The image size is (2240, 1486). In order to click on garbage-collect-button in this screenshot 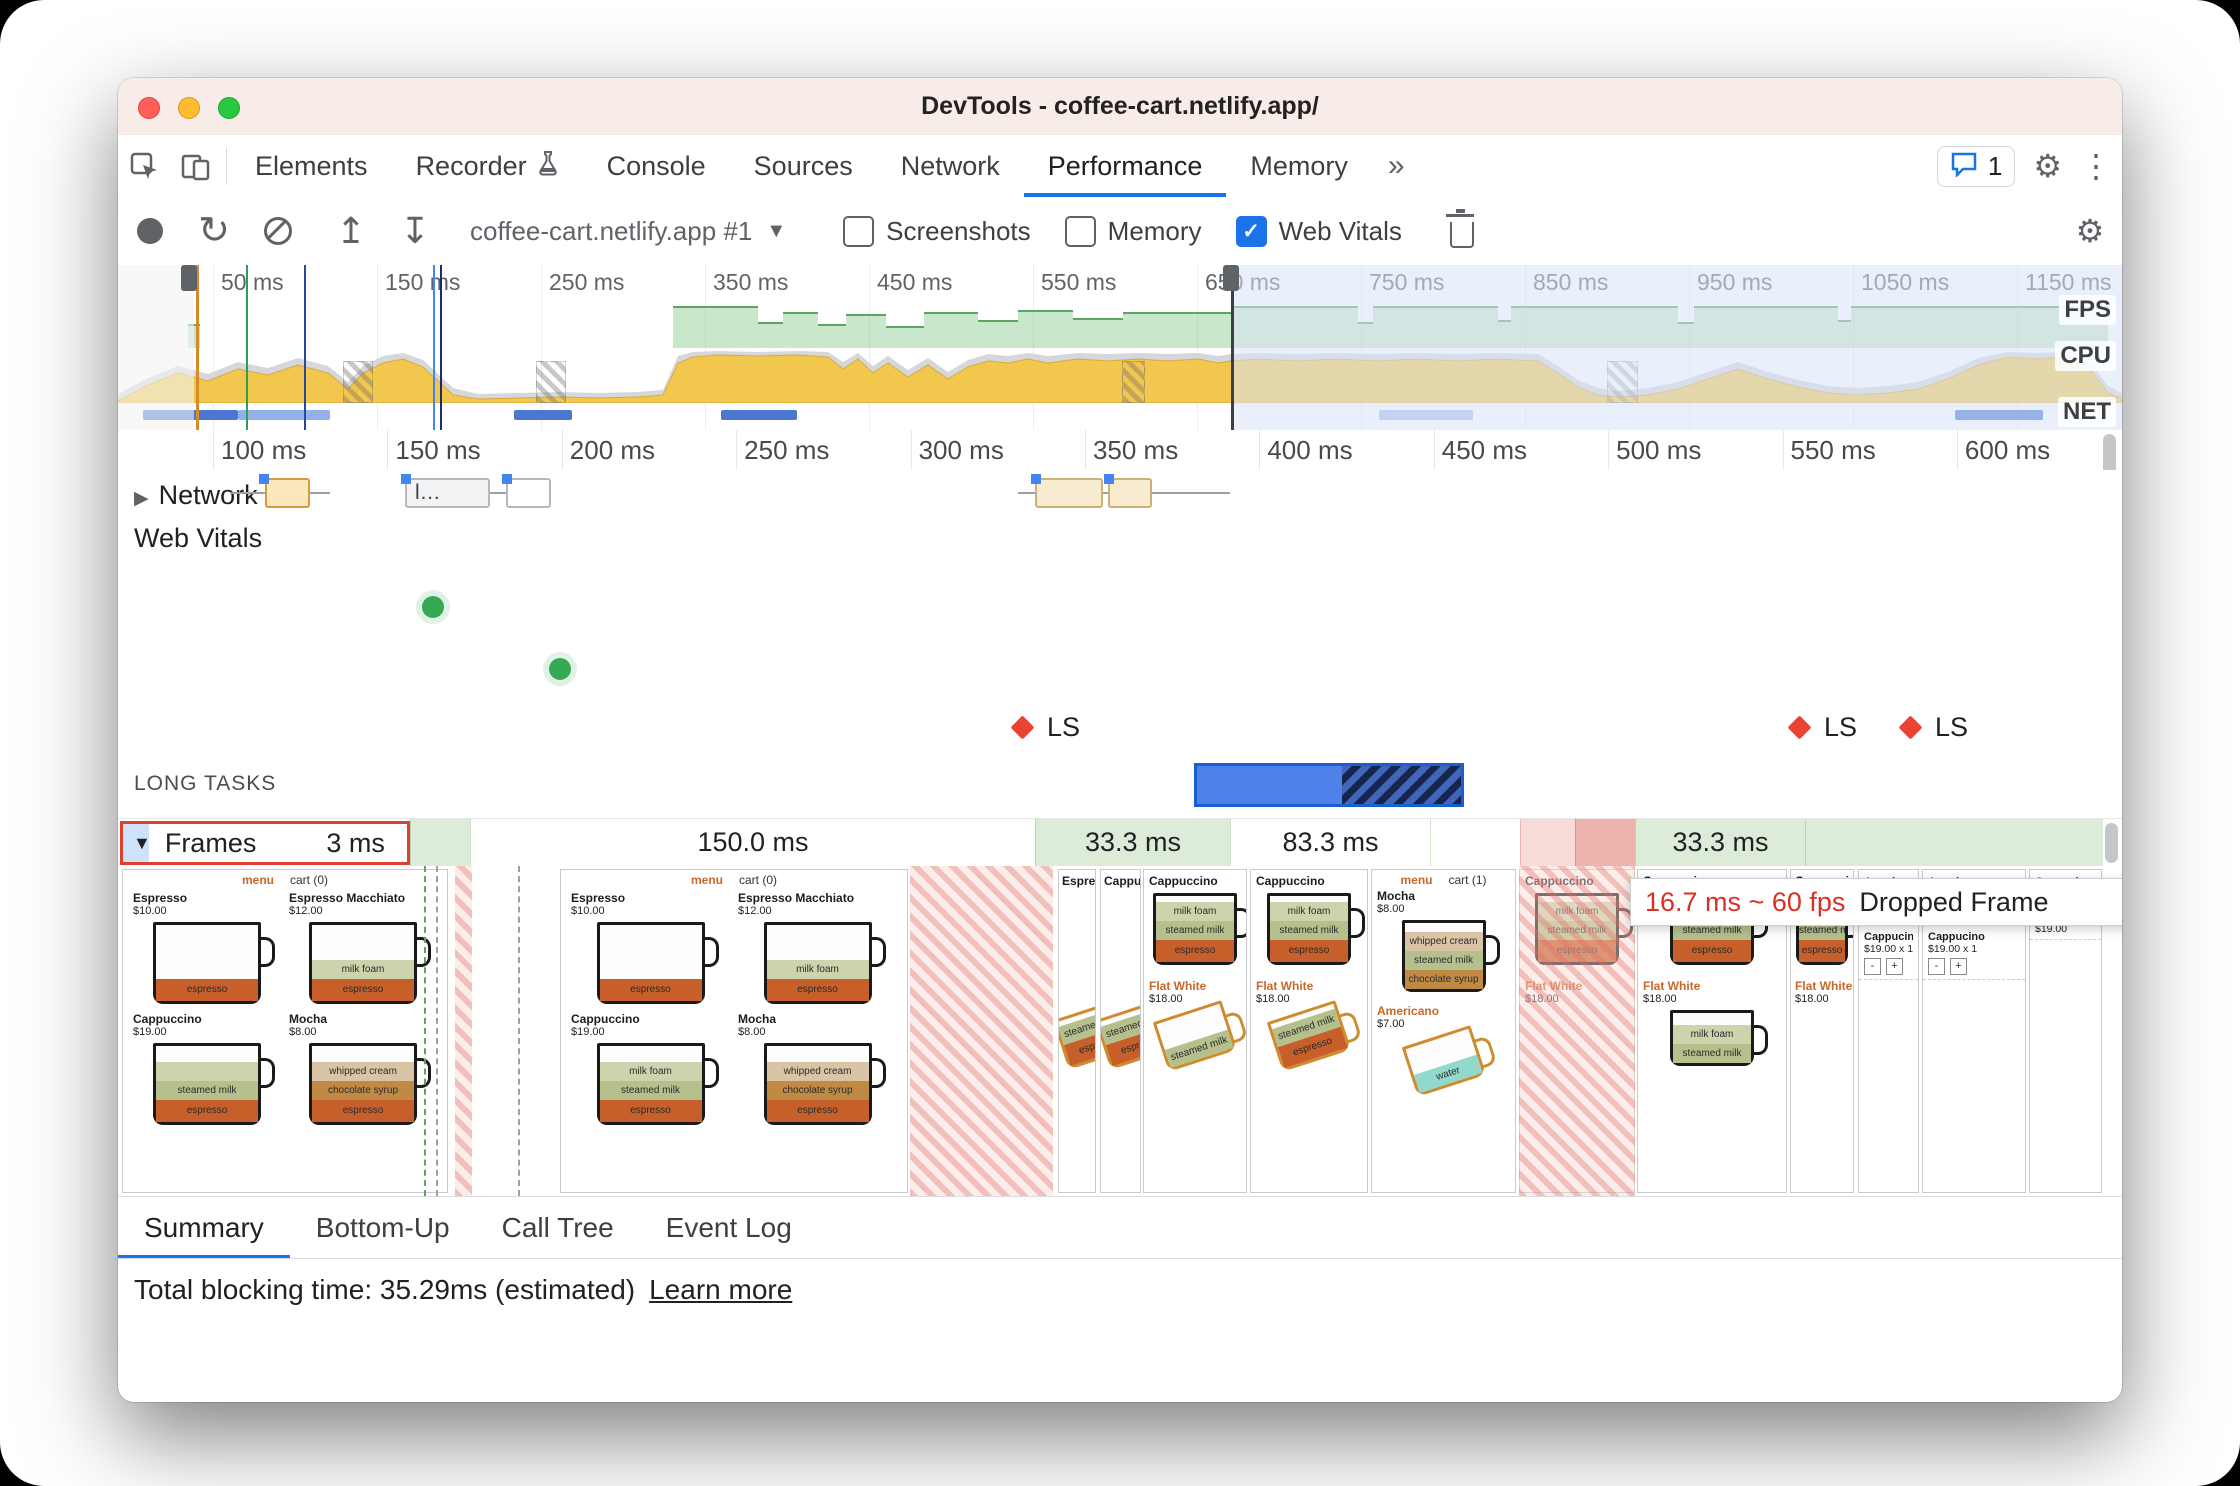, I will do `click(1462, 228)`.